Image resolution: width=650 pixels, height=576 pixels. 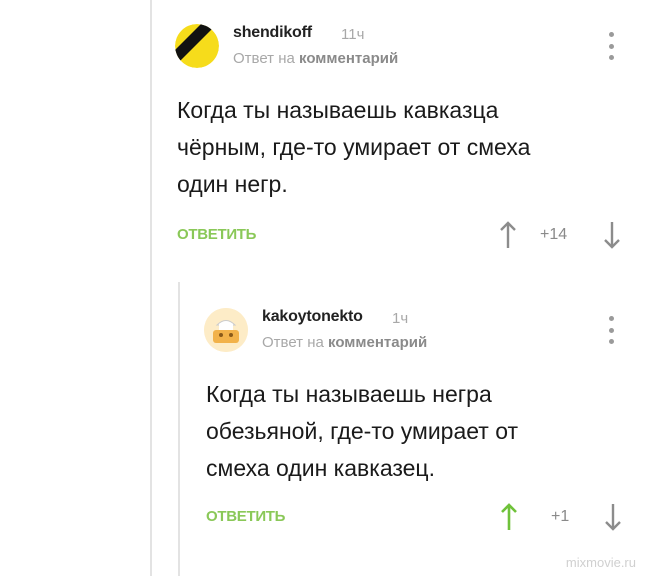 What do you see at coordinates (400, 318) in the screenshot?
I see `comment-time: 1ч` at bounding box center [400, 318].